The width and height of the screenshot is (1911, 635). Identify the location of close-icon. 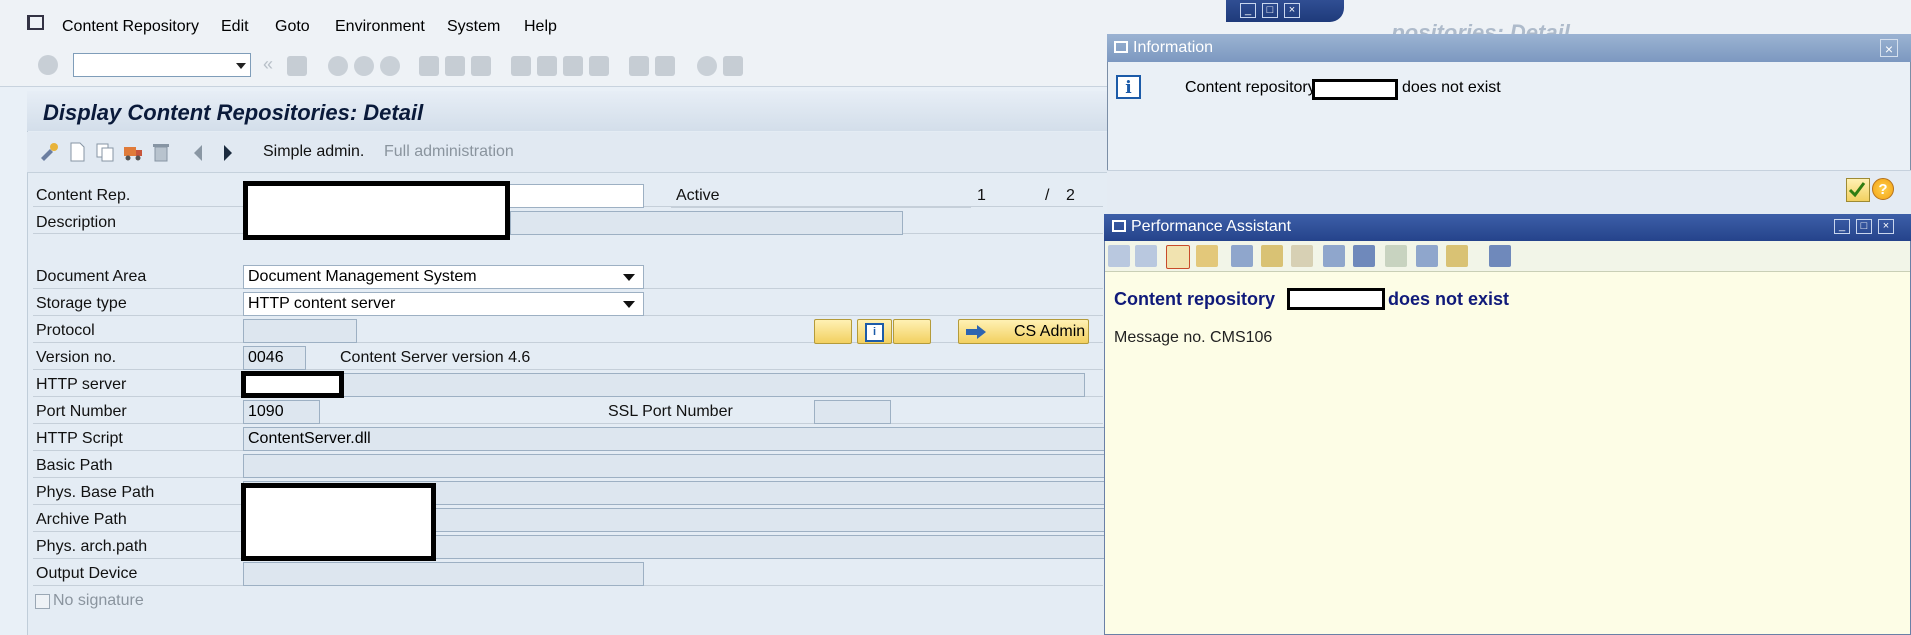
(1500, 256).